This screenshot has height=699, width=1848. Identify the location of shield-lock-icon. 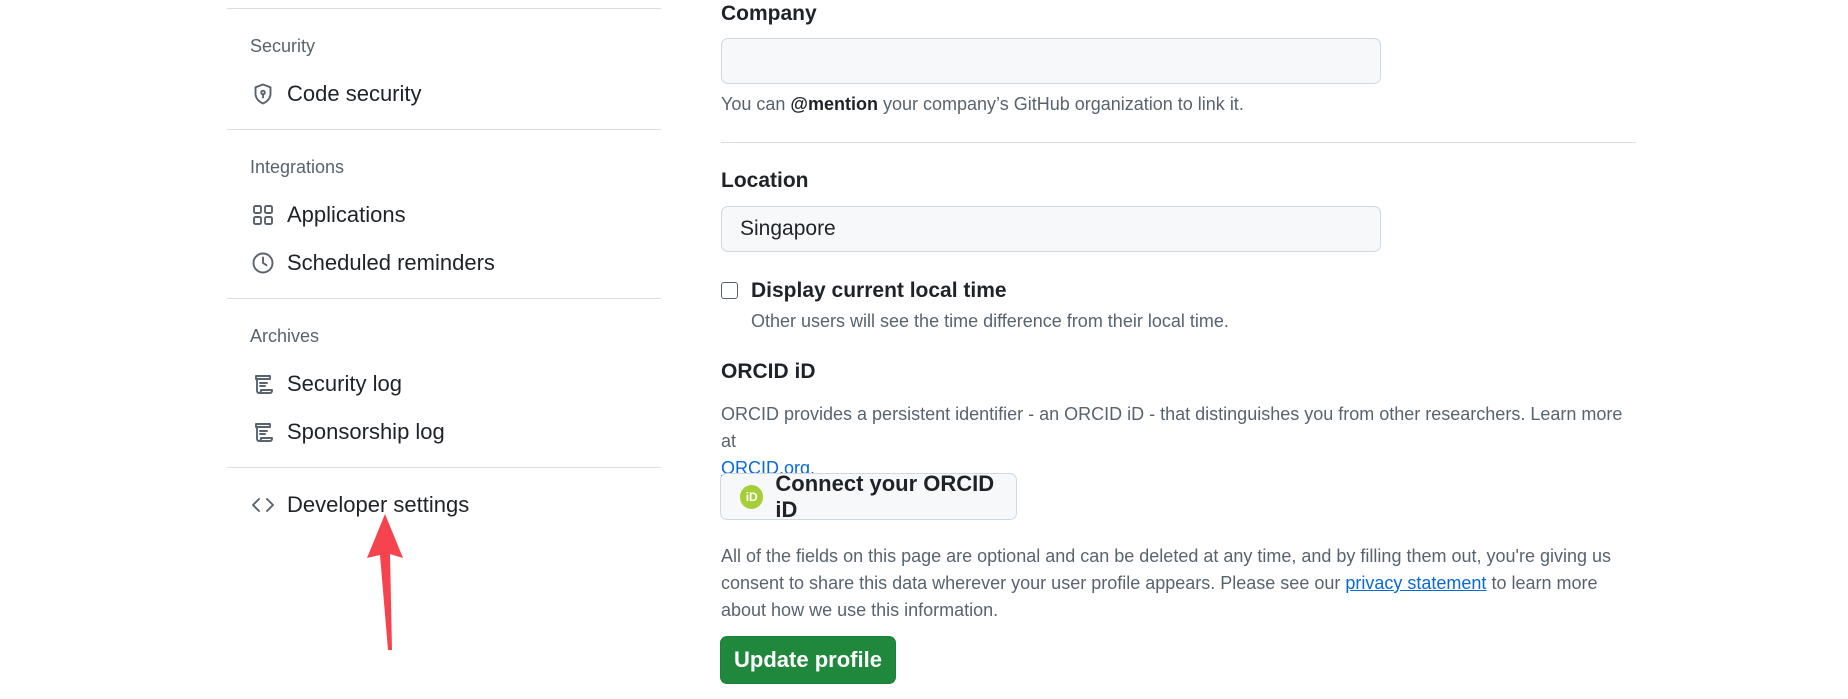
(263, 94).